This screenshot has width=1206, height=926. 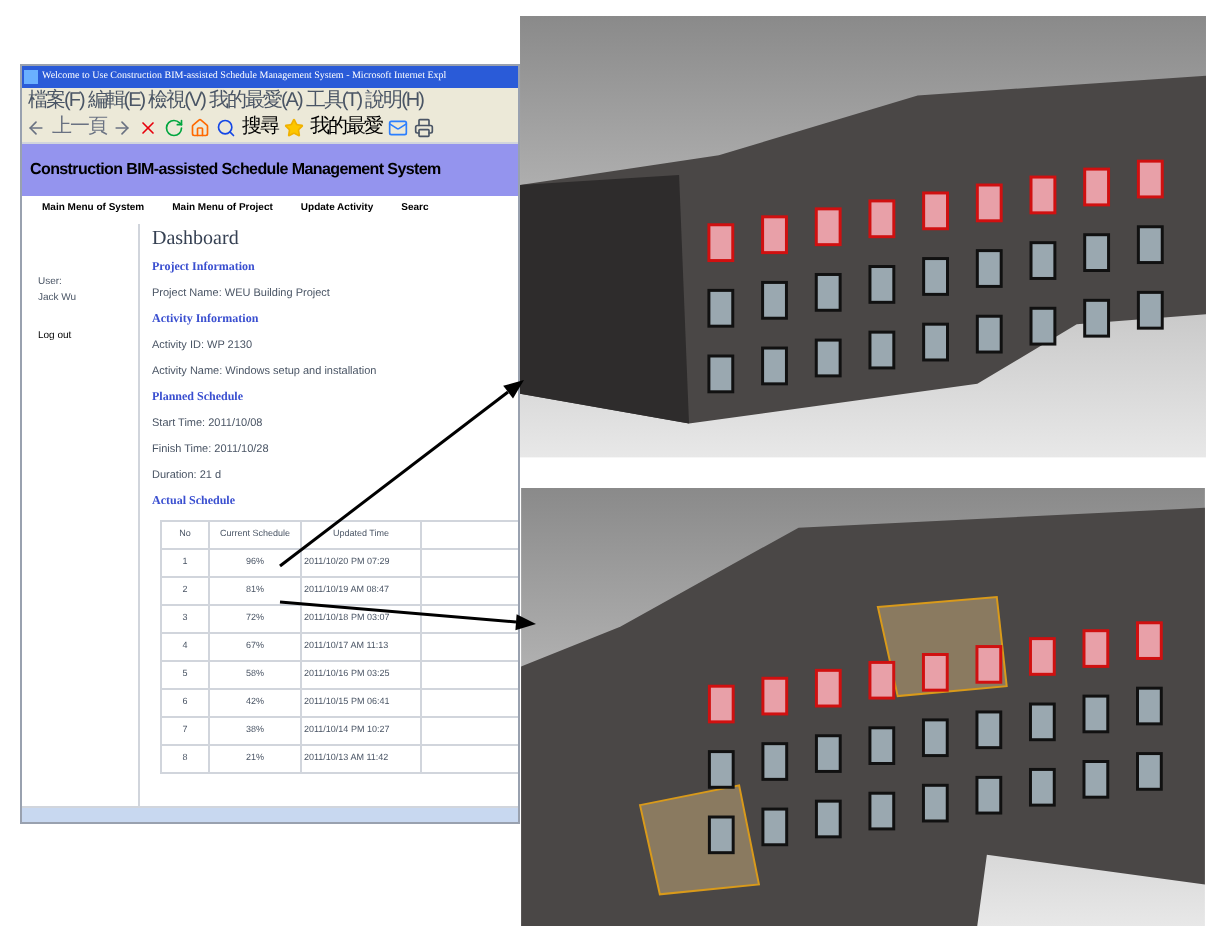 What do you see at coordinates (394, 101) in the screenshot?
I see `menu-item: 說明(H)` at bounding box center [394, 101].